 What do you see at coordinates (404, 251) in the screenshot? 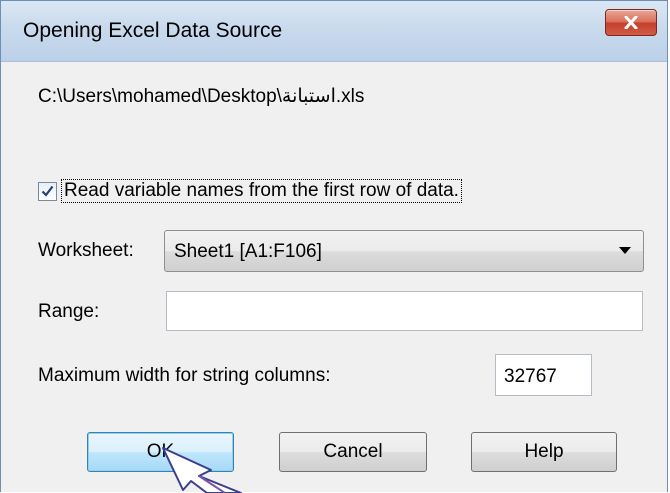
I see `worksheet-dropdown: Sheet1 [A1:F106]` at bounding box center [404, 251].